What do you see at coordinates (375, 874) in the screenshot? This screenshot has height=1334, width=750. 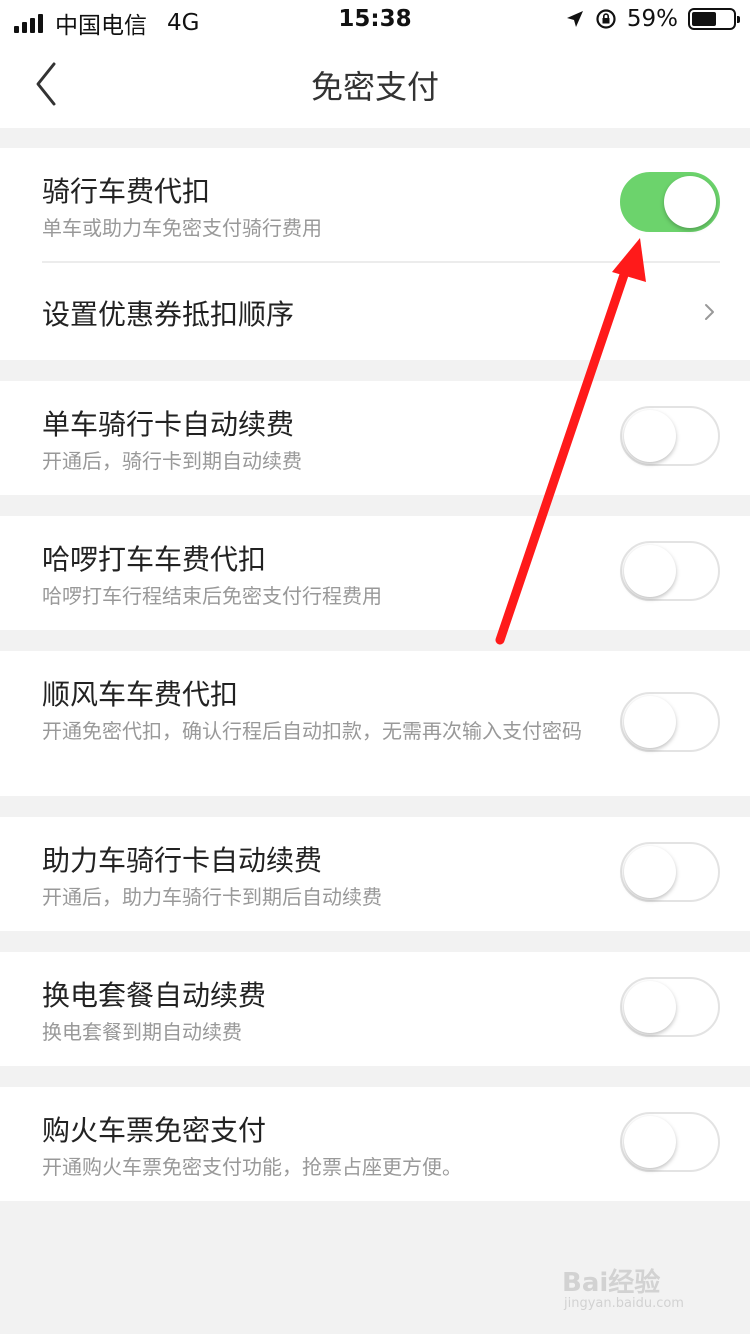 I see `setting-row-ebike-card-renew: 助力车骑行卡自动续费 开通后，助力车骑行卡到期后自动续费` at bounding box center [375, 874].